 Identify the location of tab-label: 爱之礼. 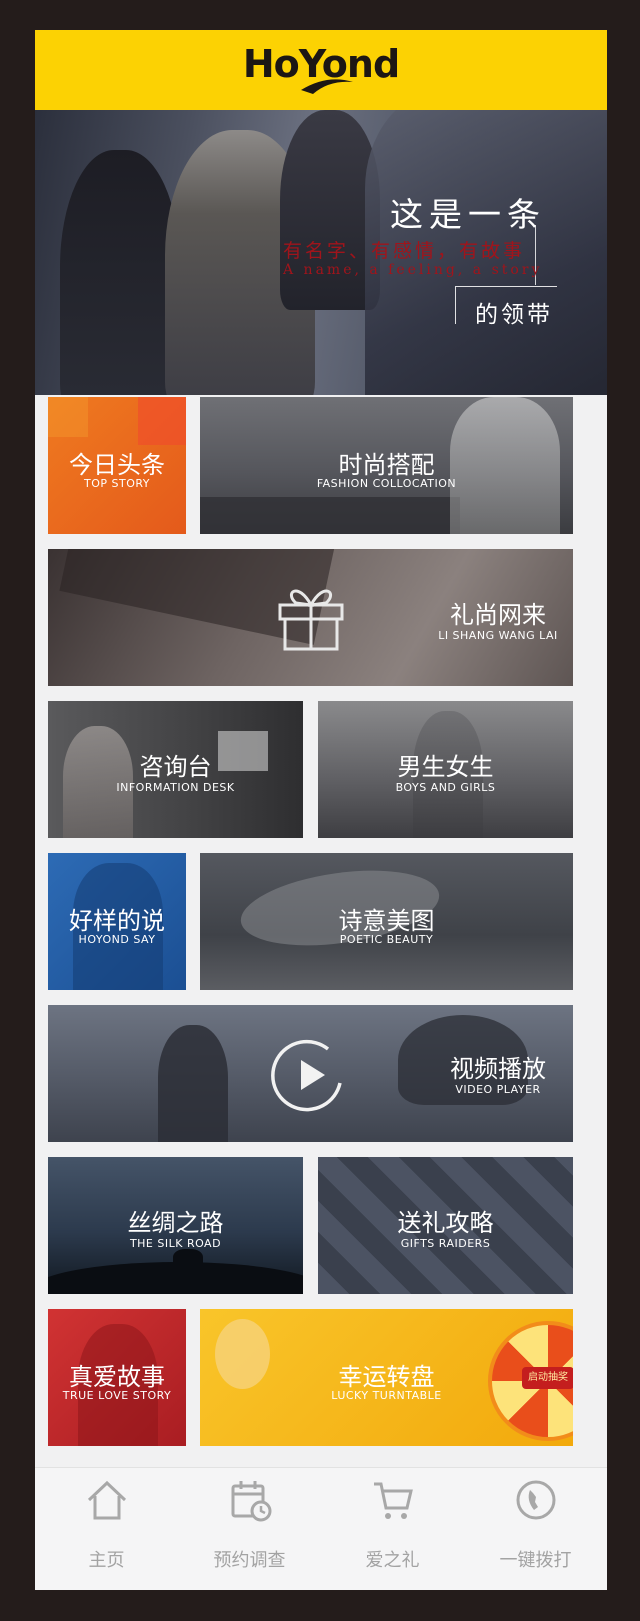
(392, 1560).